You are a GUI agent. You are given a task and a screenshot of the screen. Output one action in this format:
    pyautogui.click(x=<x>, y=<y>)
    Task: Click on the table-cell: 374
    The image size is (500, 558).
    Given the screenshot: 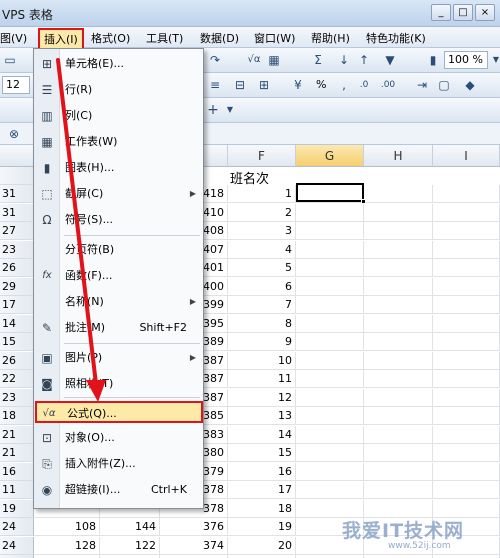 What is the action you would take?
    pyautogui.click(x=194, y=545)
    